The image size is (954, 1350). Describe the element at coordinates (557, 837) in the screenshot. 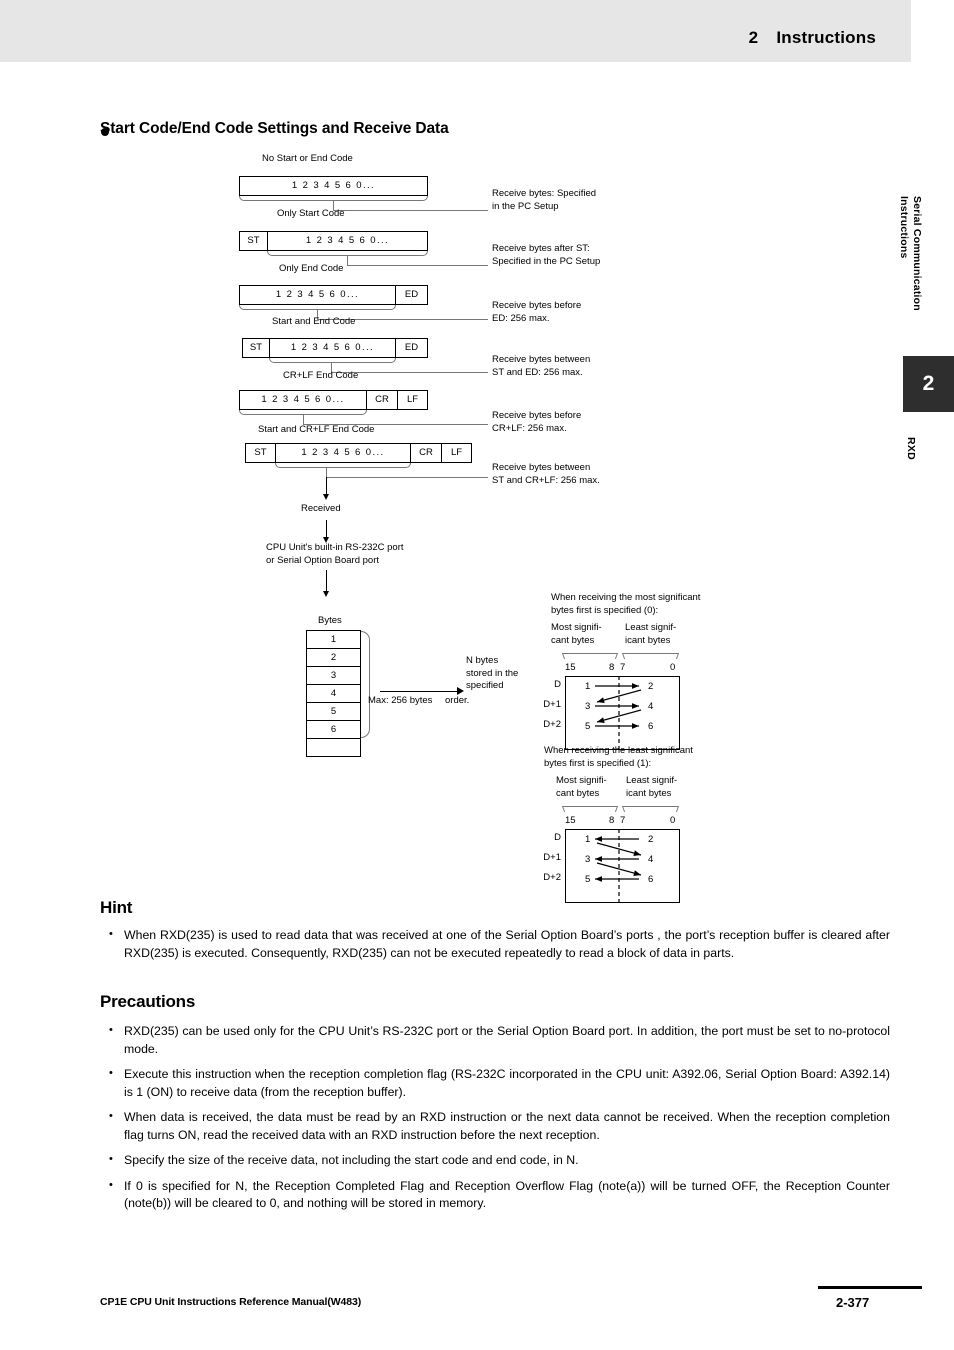

I see `memory-map-address: D` at that location.